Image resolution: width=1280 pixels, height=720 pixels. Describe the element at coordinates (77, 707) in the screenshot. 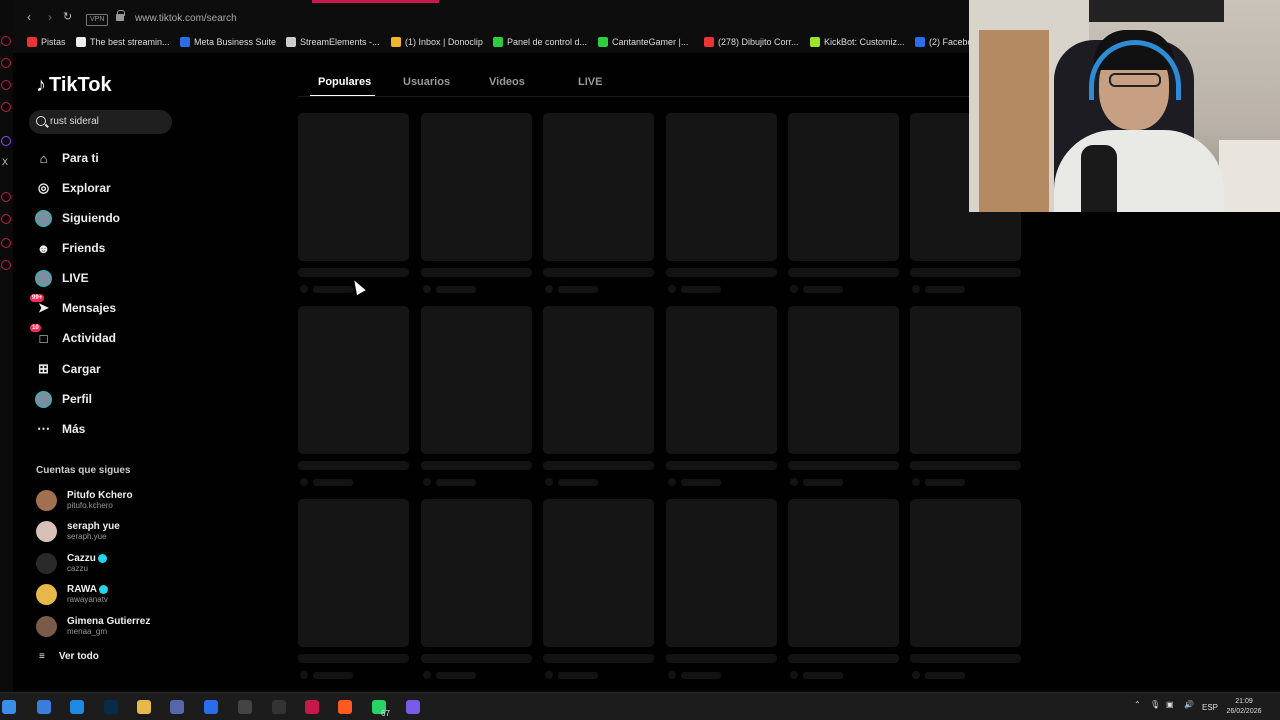

I see `edge-icon` at that location.